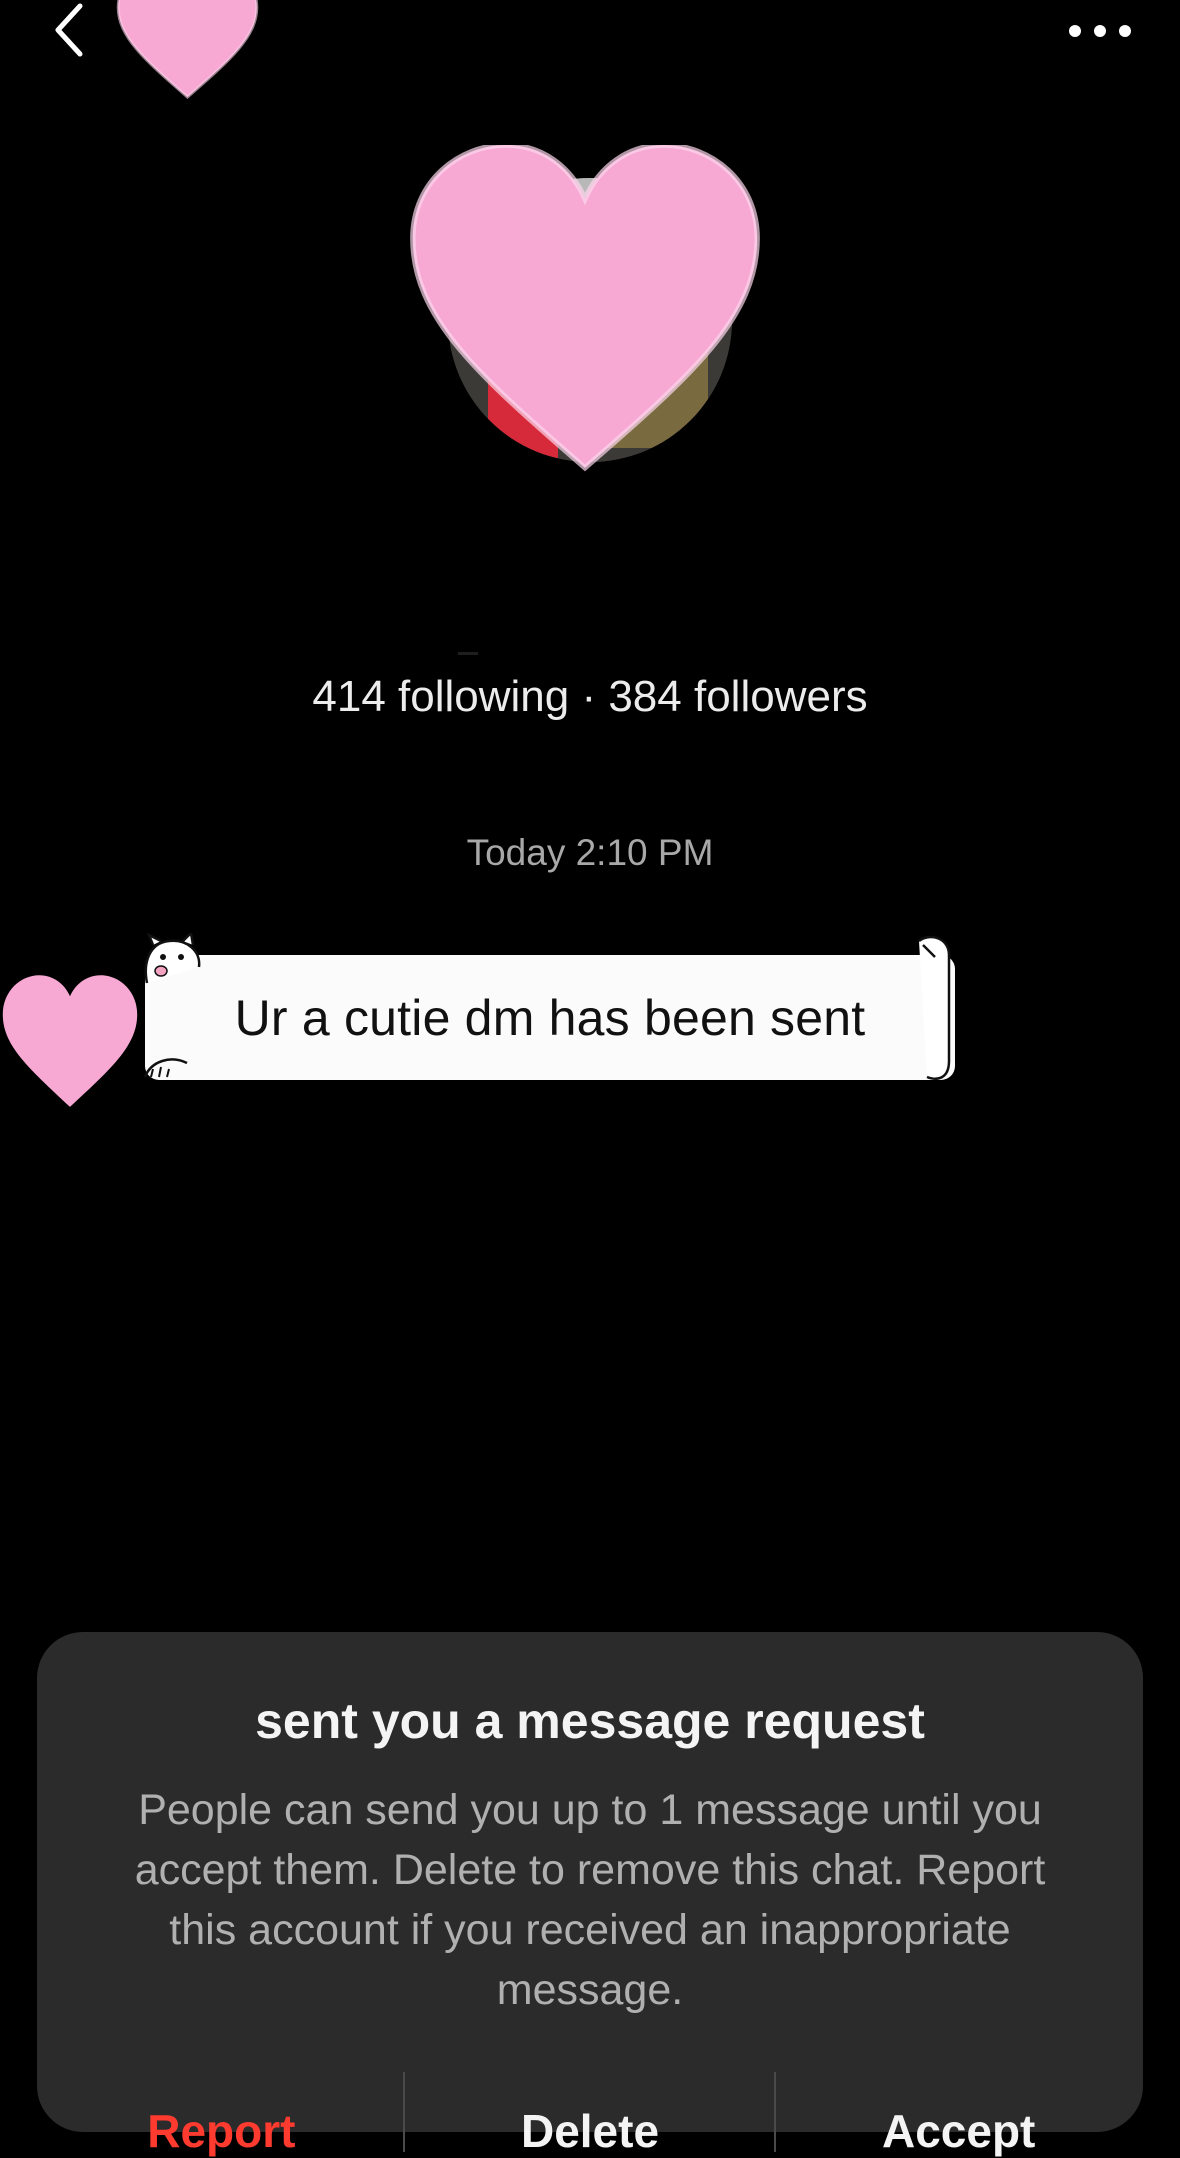  I want to click on more-options-button, so click(1100, 31).